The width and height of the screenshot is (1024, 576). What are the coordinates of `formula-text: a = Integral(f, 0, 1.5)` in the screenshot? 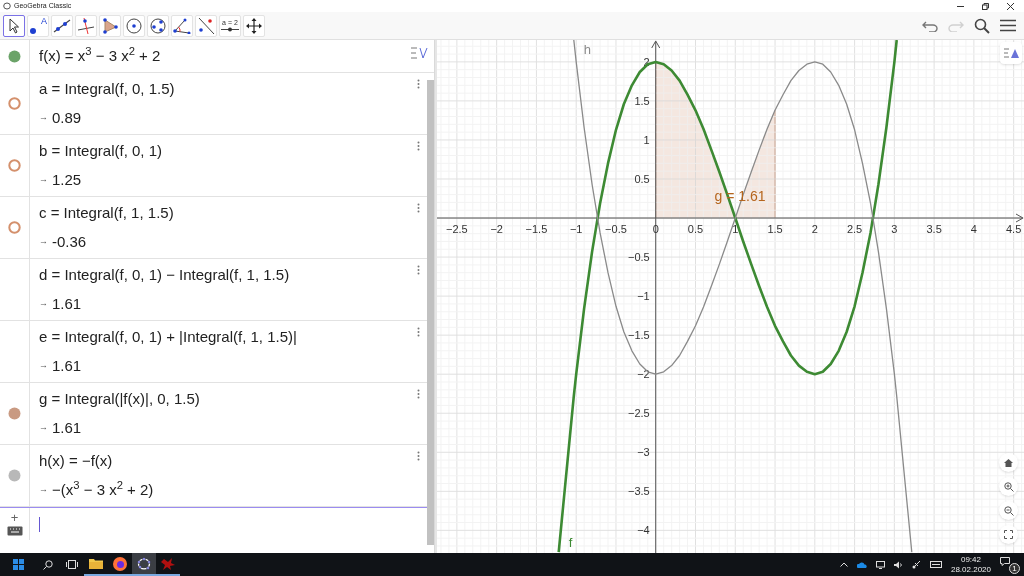 It's located at (107, 89).